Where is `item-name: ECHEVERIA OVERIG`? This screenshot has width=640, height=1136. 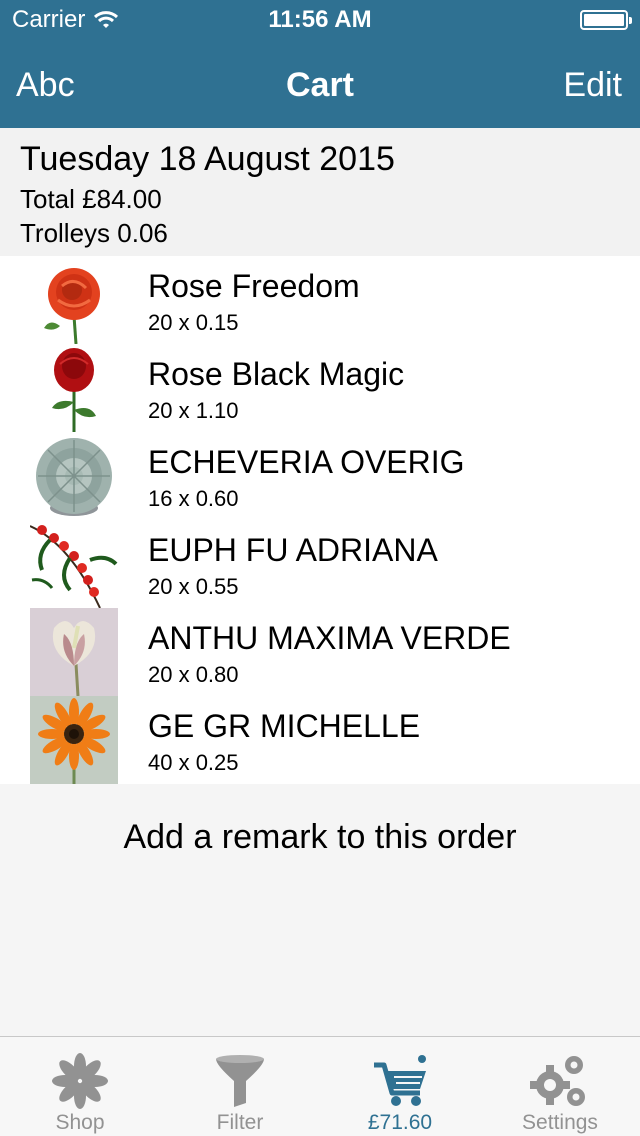 item-name: ECHEVERIA OVERIG is located at coordinates (306, 462).